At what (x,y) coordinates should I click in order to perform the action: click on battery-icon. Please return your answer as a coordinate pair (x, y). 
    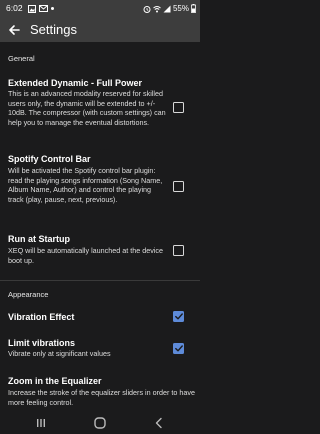
    Looking at the image, I should click on (193, 8).